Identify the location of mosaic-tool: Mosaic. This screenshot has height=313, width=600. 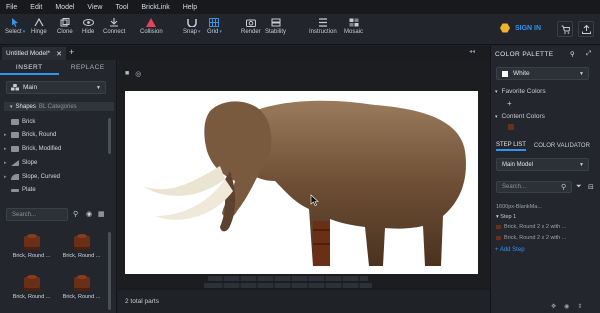
(353, 26).